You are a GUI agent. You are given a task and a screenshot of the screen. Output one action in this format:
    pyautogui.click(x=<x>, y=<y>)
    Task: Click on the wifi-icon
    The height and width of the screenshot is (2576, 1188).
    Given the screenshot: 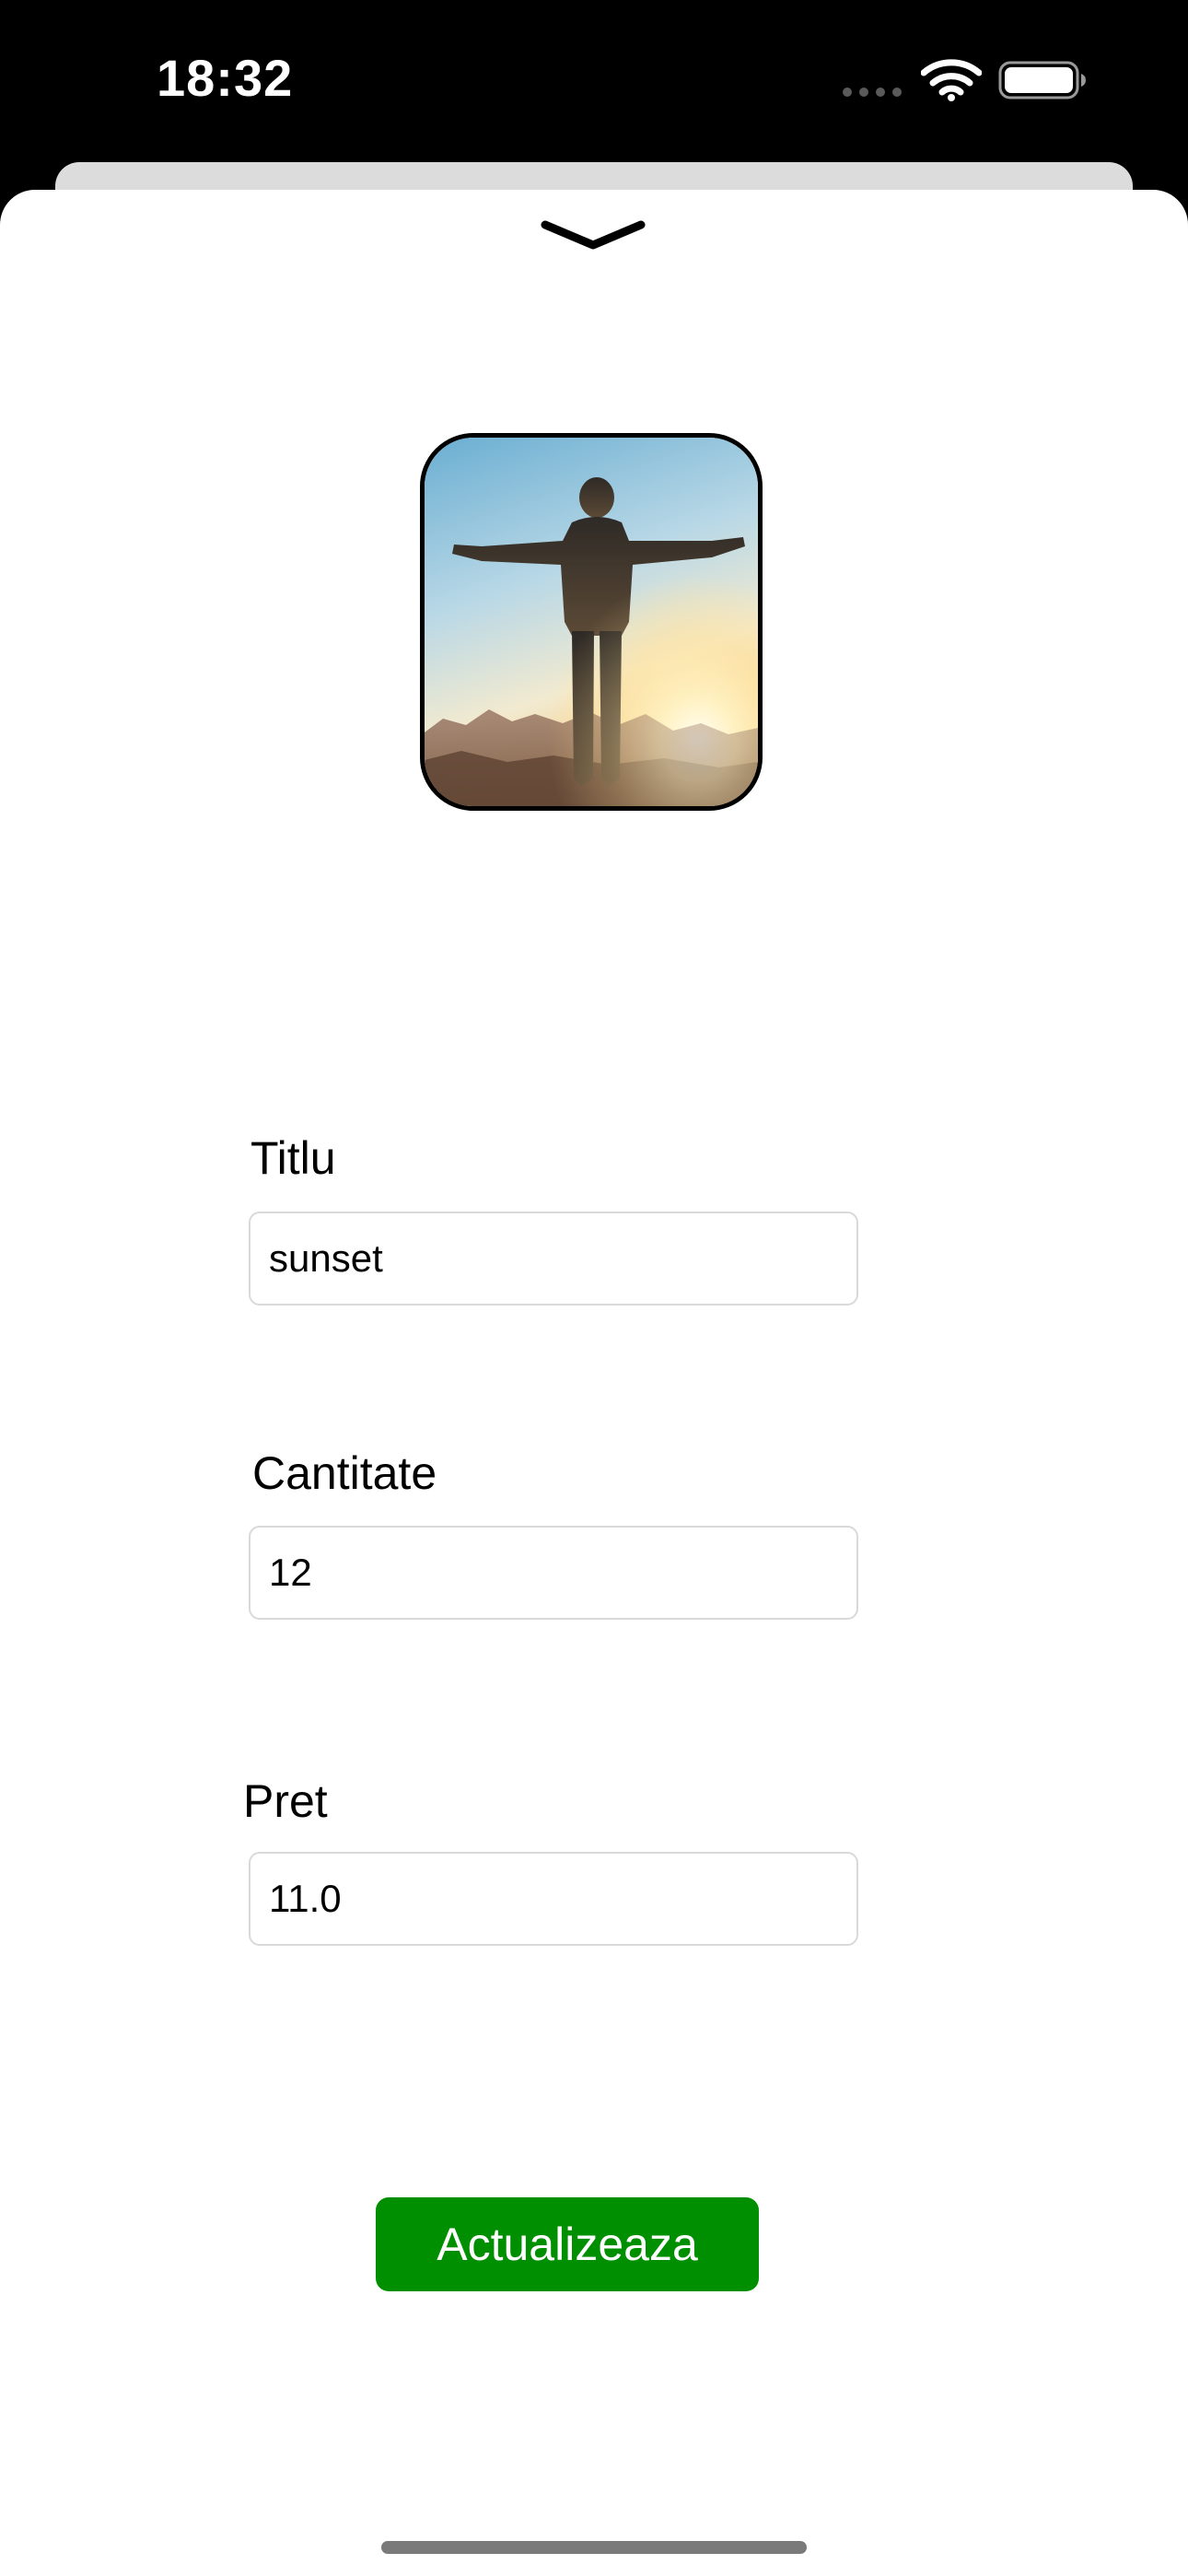 What is the action you would take?
    pyautogui.click(x=951, y=80)
    